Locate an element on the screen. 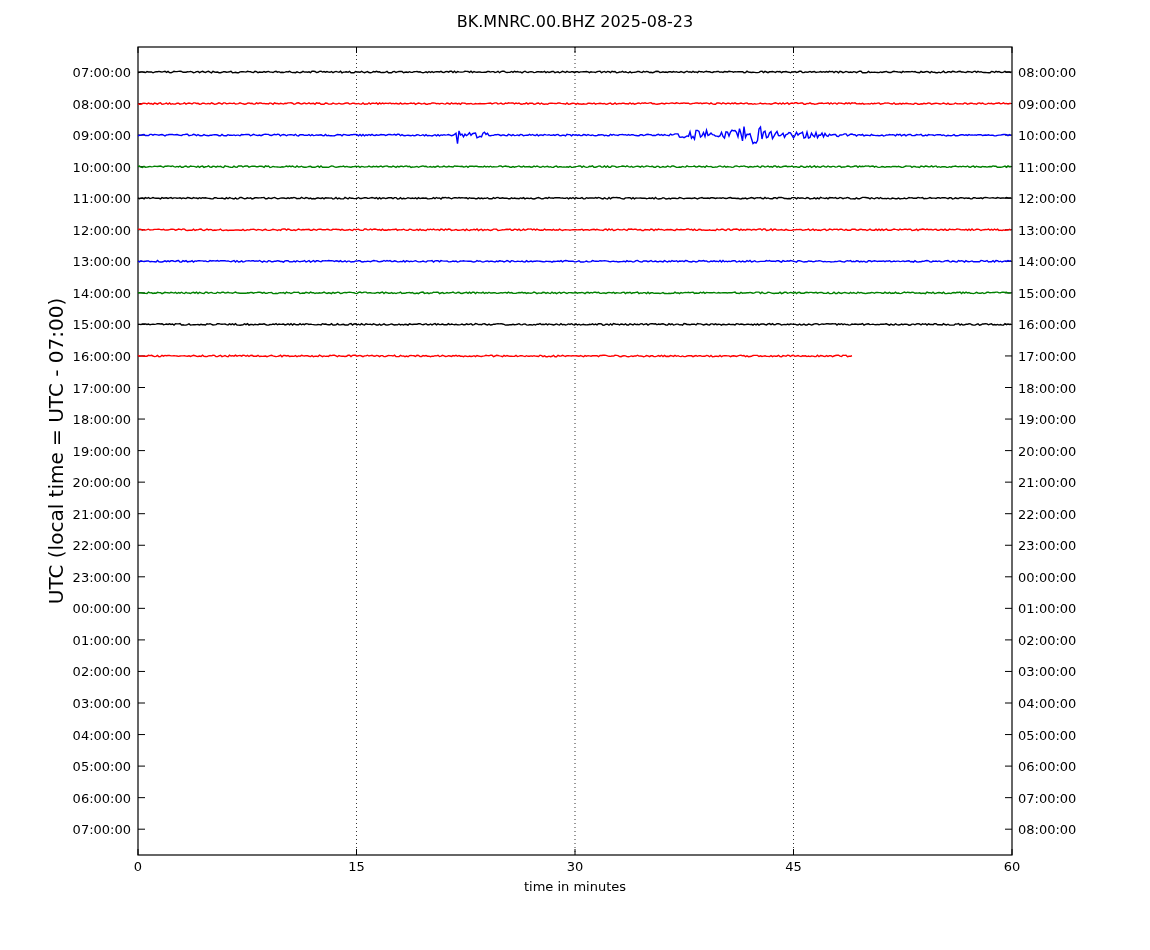  y-axis-label: UTC (local time = UTC - 07:00) is located at coordinates (56, 451).